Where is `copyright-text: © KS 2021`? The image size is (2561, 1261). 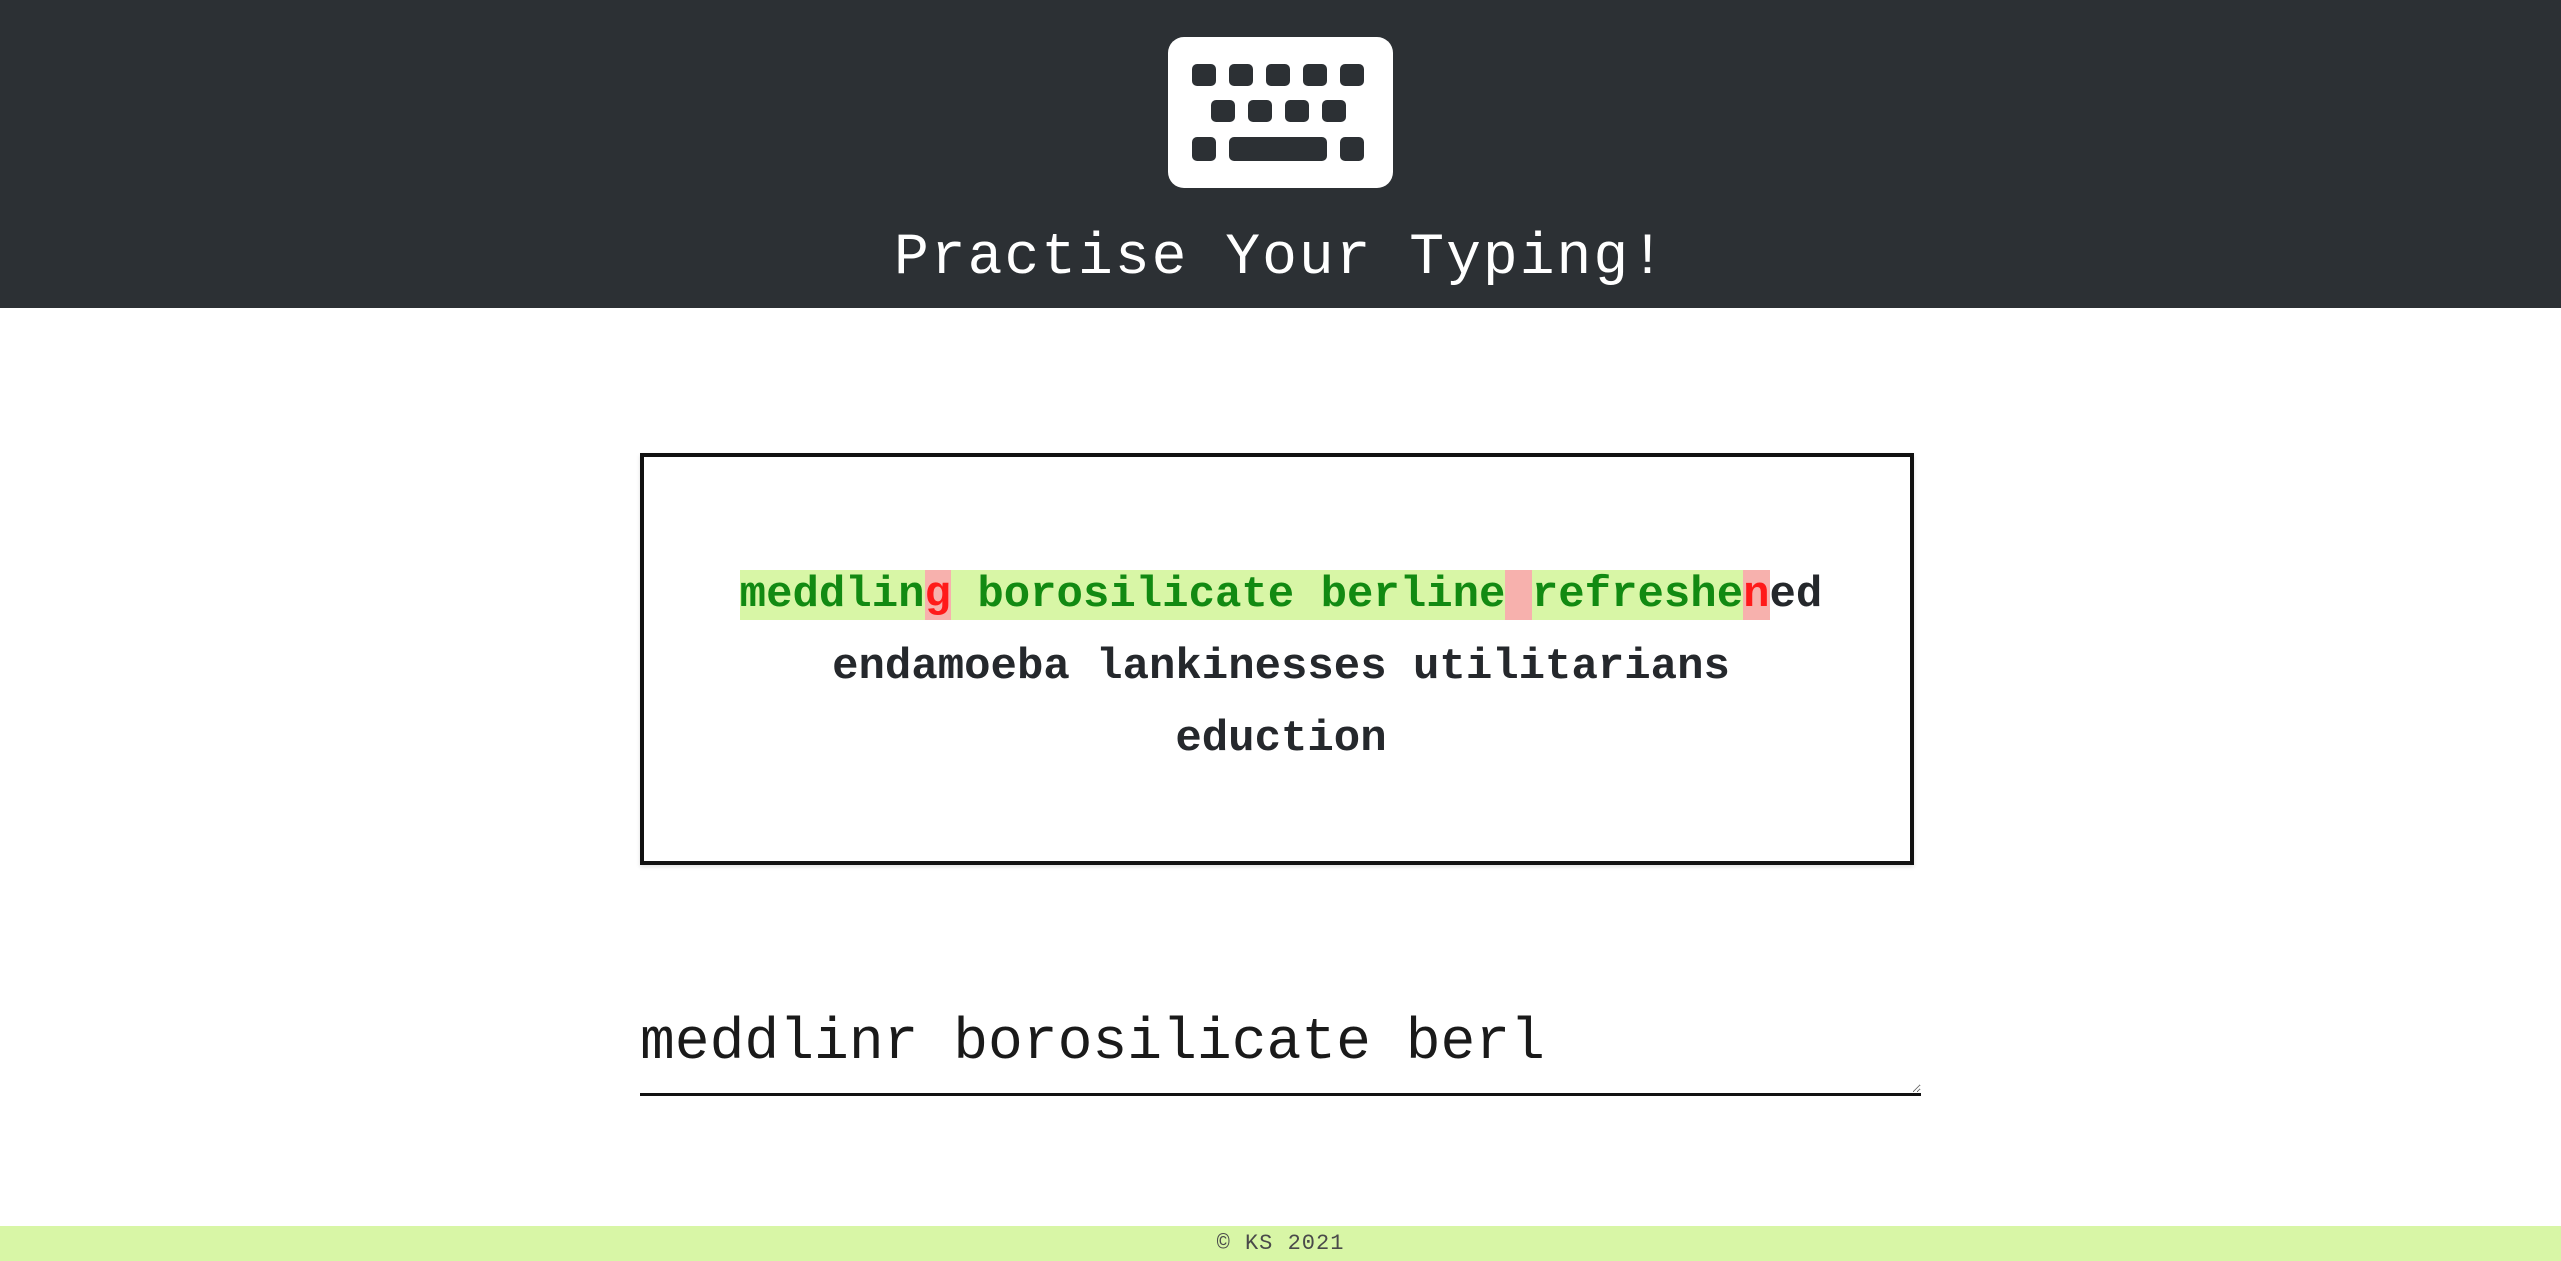 copyright-text: © KS 2021 is located at coordinates (1280, 1243).